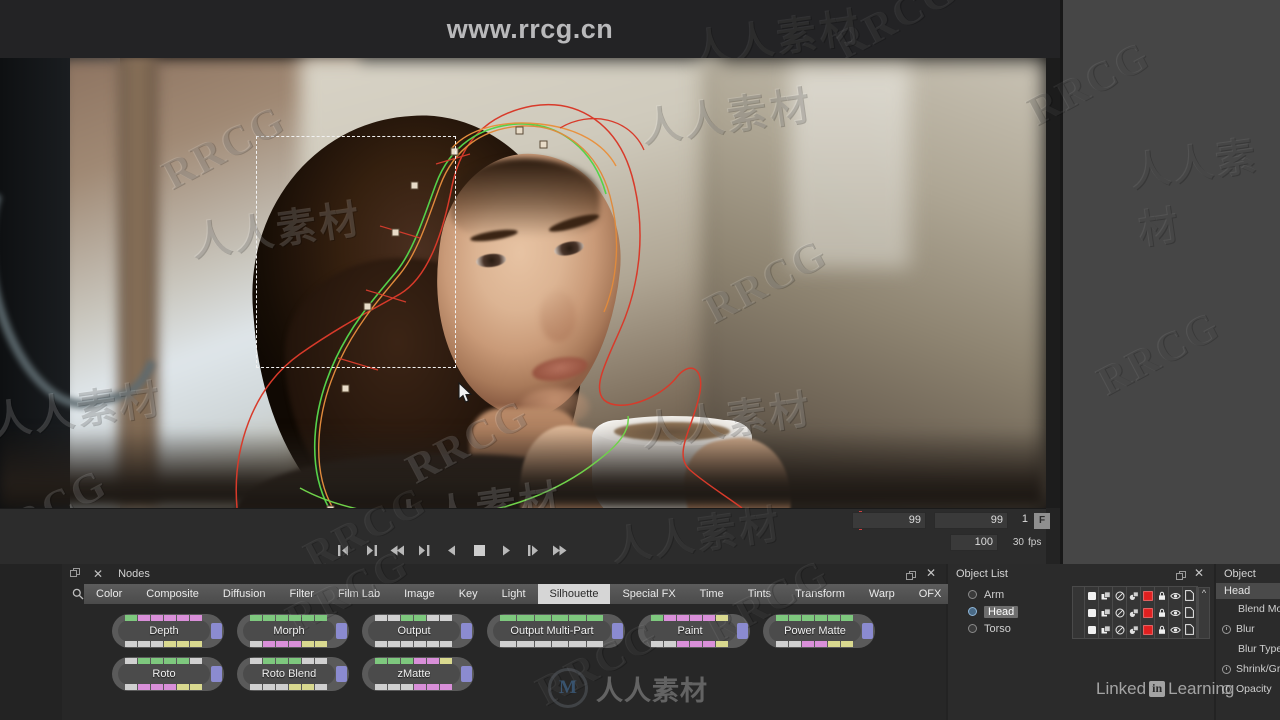 This screenshot has height=720, width=1280. Describe the element at coordinates (398, 550) in the screenshot. I see `rewind-button` at that location.